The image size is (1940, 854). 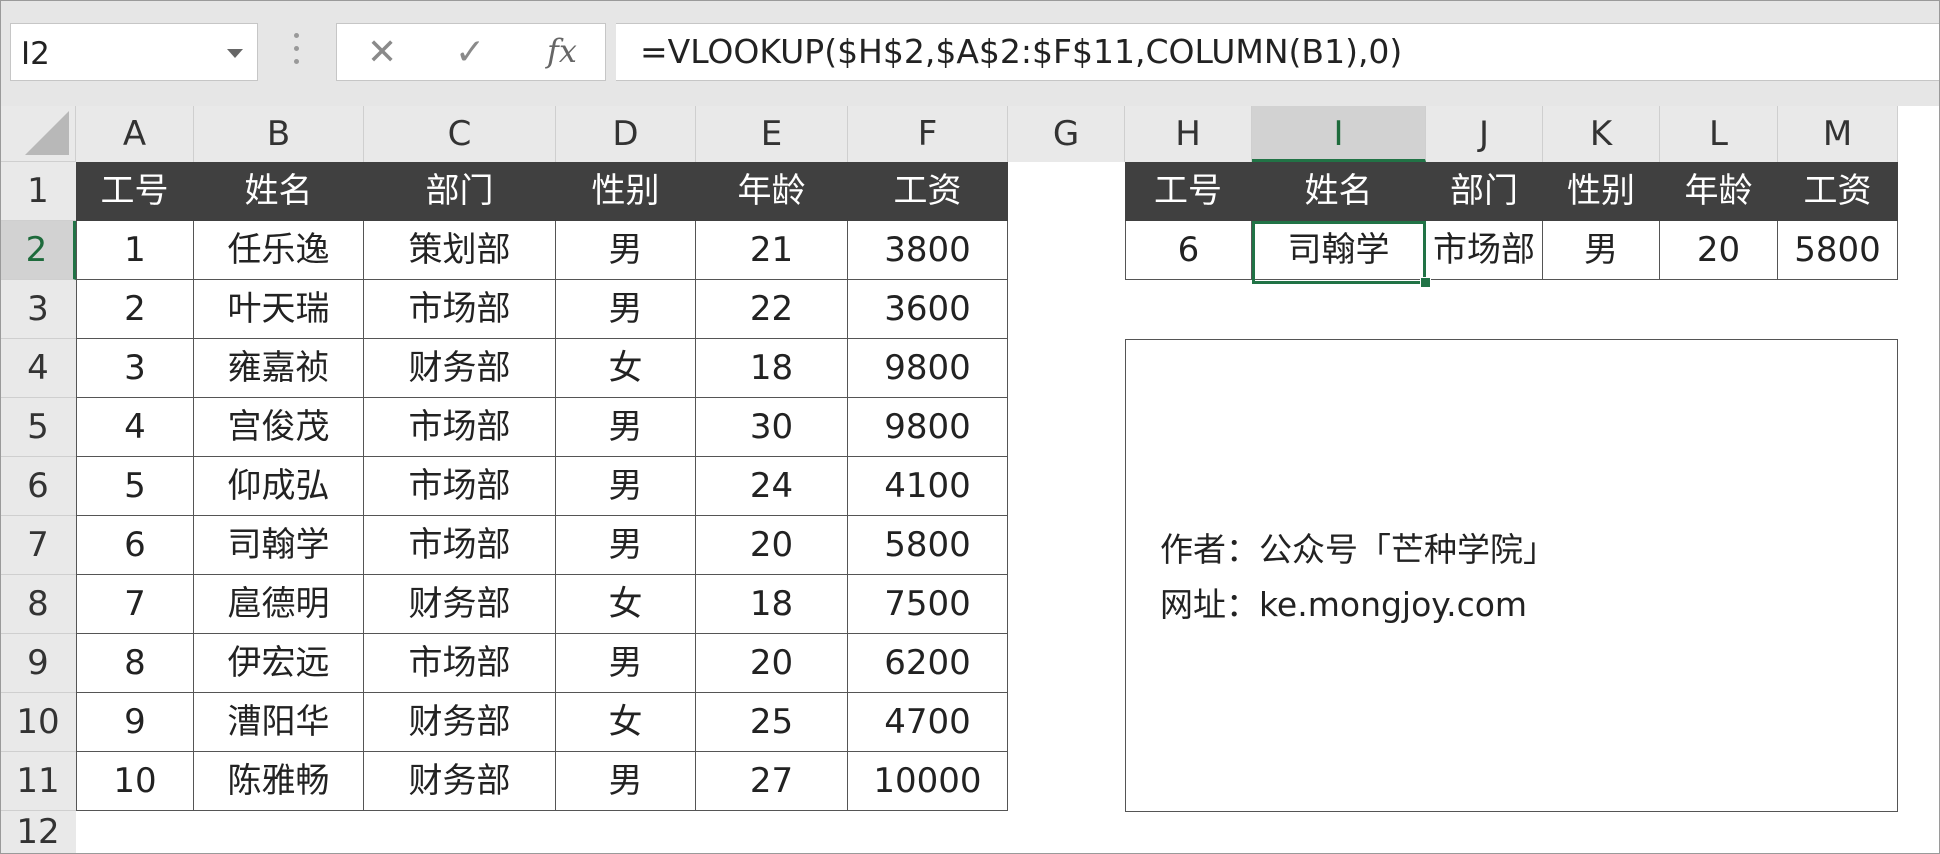 What do you see at coordinates (1719, 191) in the screenshot?
I see `lookup-header-cell: 年龄` at bounding box center [1719, 191].